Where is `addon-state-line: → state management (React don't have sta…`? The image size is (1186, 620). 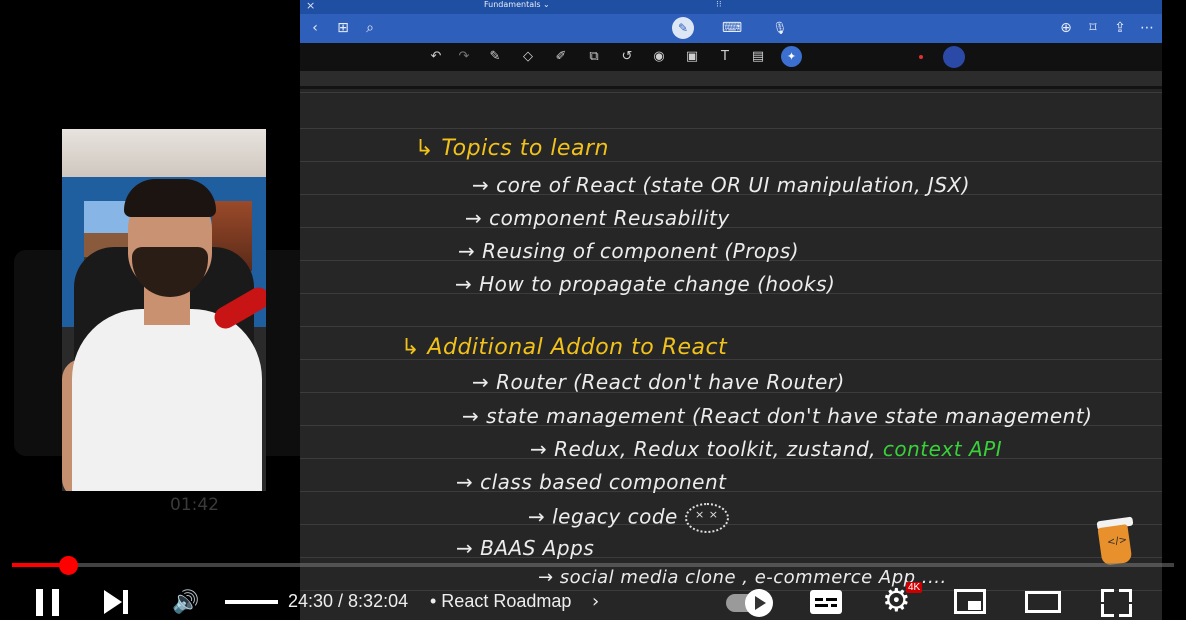 addon-state-line: → state management (React don't have sta… is located at coordinates (777, 416).